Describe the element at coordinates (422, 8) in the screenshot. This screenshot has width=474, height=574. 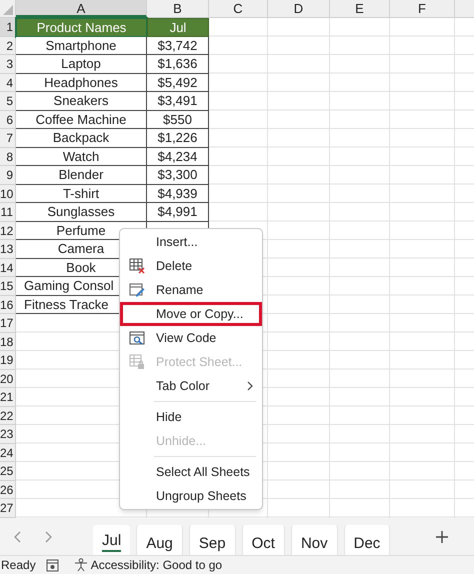
I see `column-header: F` at that location.